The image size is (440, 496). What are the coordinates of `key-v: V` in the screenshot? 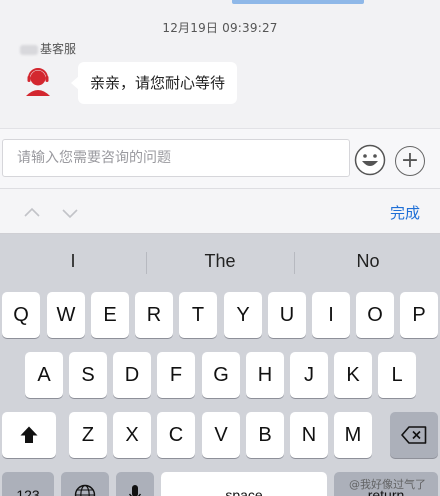 It's located at (221, 435).